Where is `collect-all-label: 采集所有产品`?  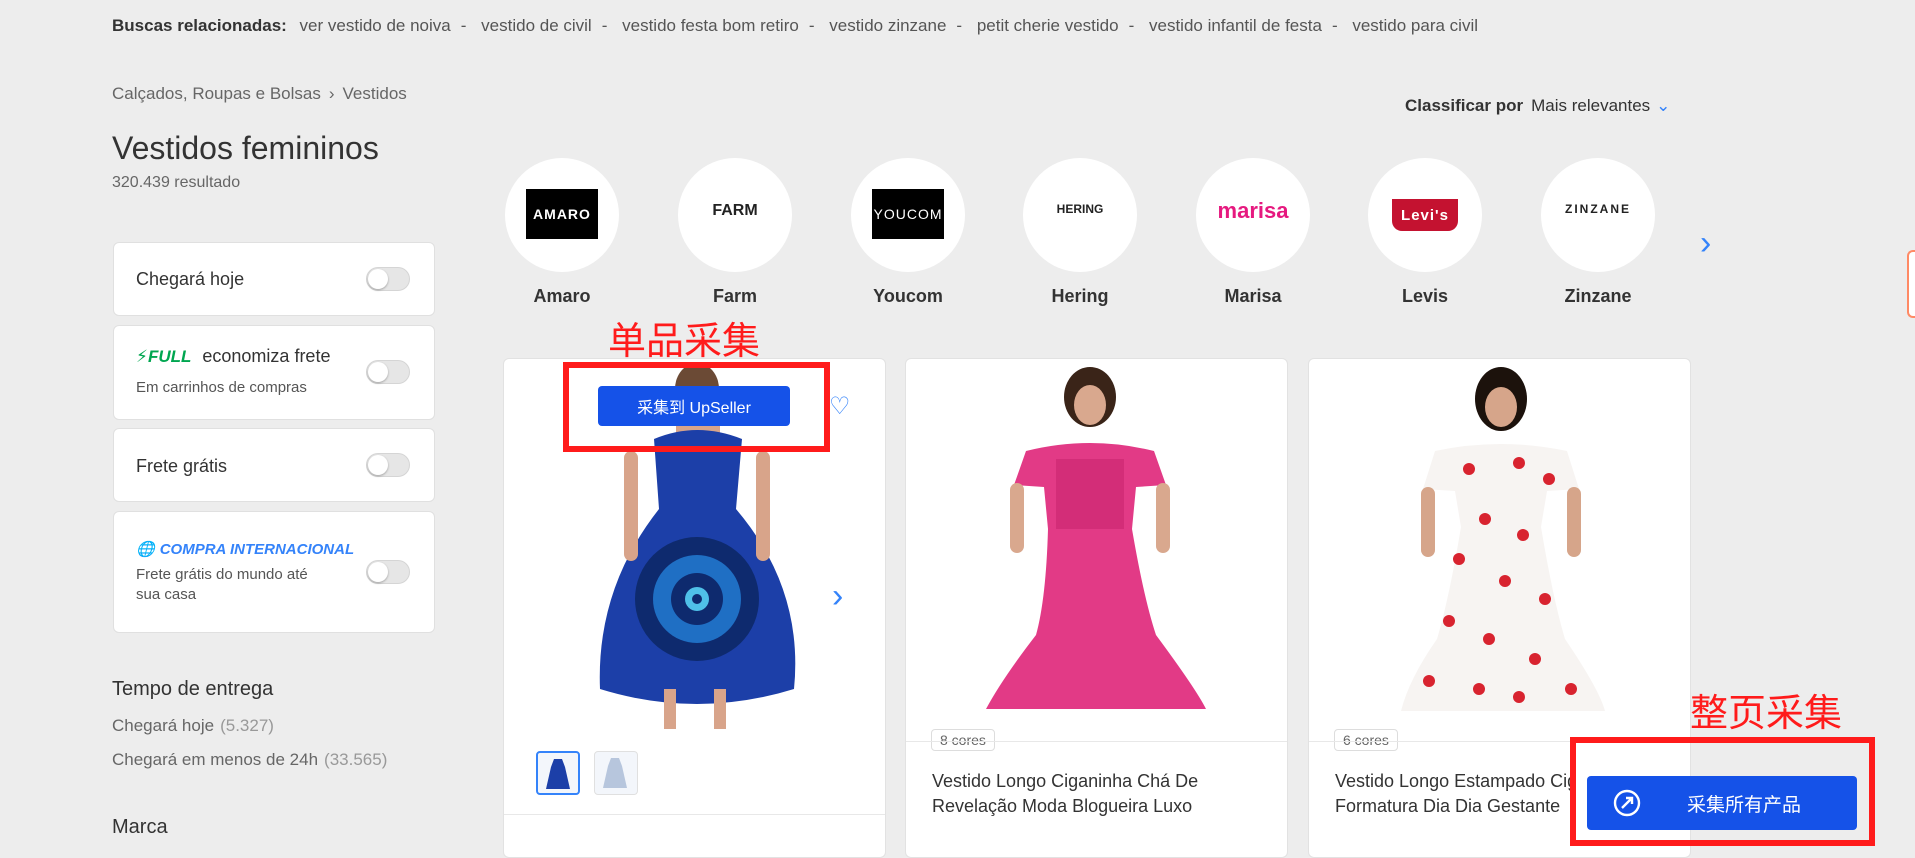 collect-all-label: 采集所有产品 is located at coordinates (1744, 805).